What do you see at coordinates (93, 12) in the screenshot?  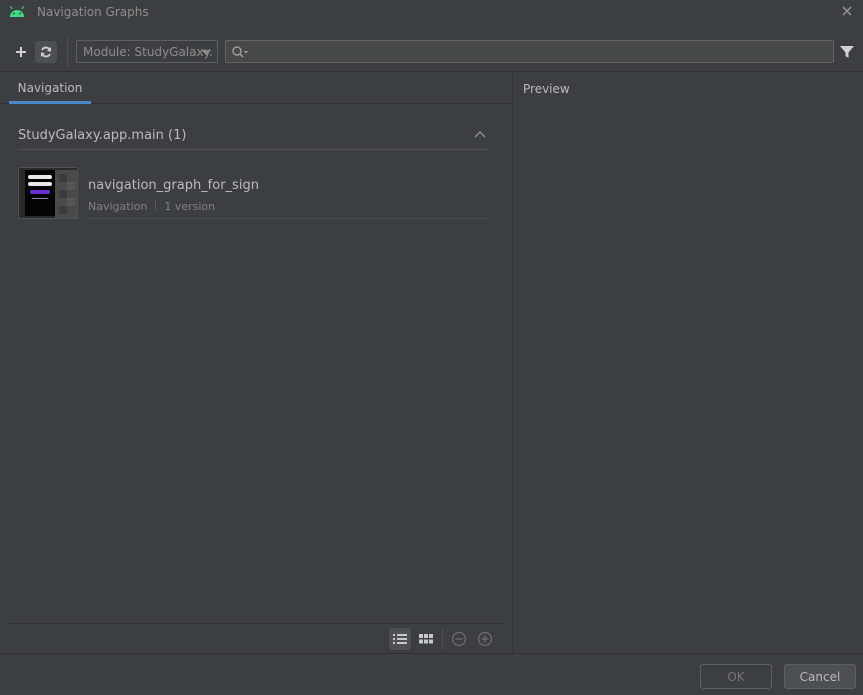 I see `window-title: Navigation Graphs` at bounding box center [93, 12].